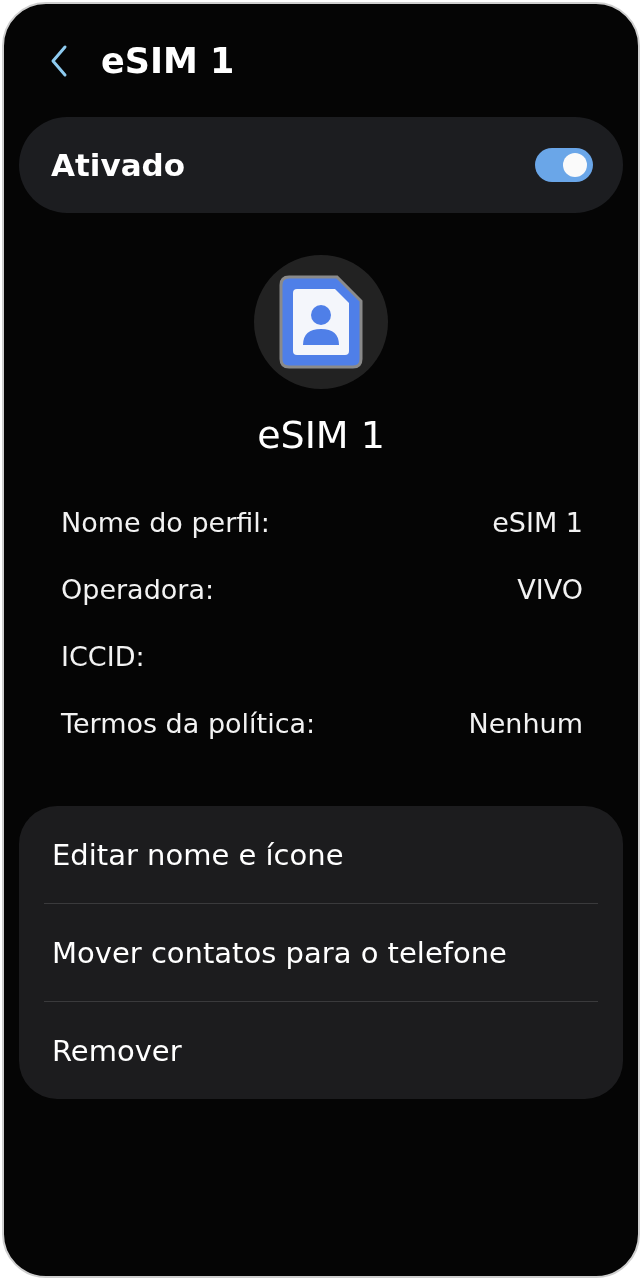 This screenshot has width=642, height=1280. I want to click on detail-label: Operadora:, so click(138, 589).